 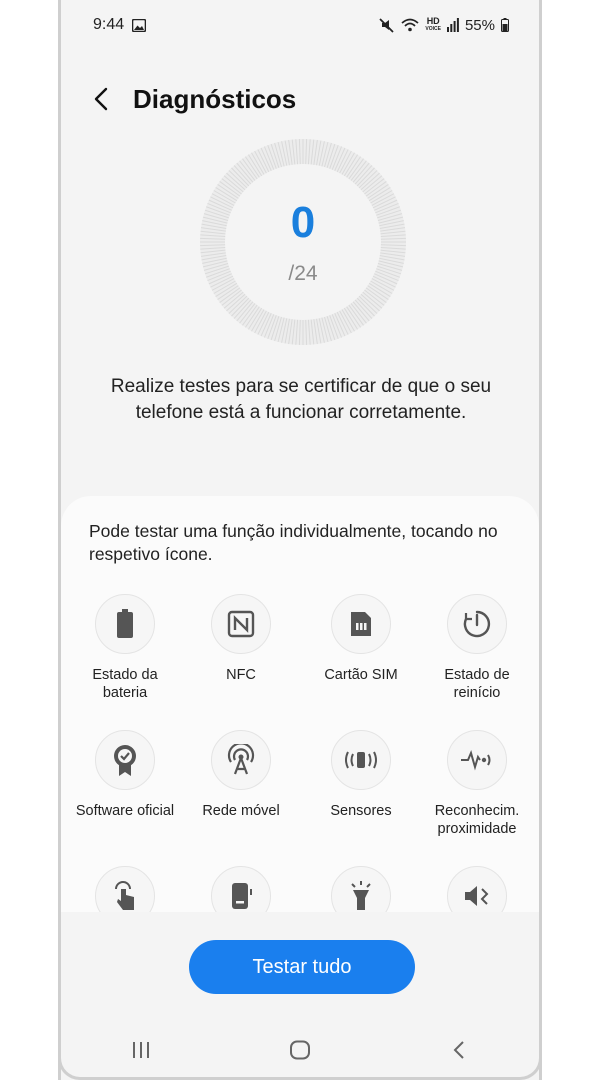 What do you see at coordinates (387, 25) in the screenshot?
I see `mute-icon` at bounding box center [387, 25].